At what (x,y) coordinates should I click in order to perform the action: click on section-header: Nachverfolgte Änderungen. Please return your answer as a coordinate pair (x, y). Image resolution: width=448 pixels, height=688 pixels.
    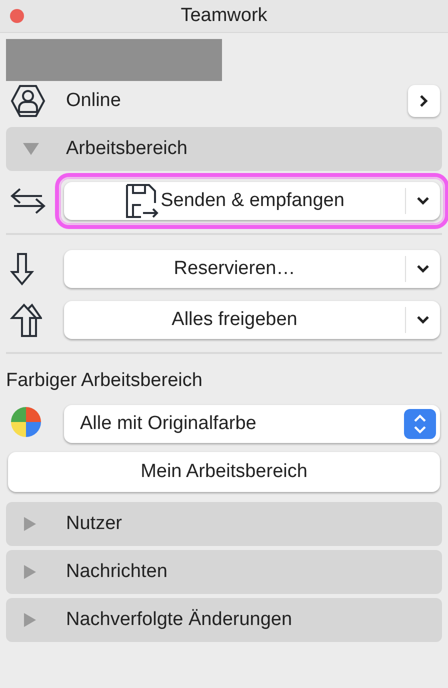
    Looking at the image, I should click on (224, 620).